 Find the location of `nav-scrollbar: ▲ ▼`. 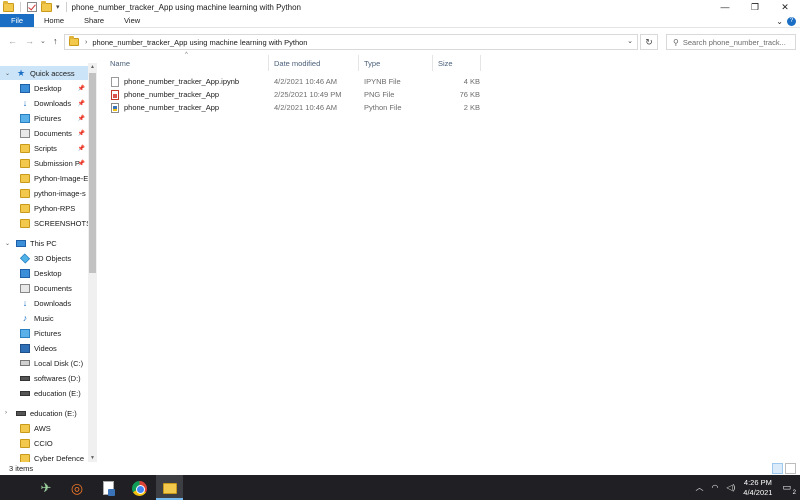

nav-scrollbar: ▲ ▼ is located at coordinates (92, 262).